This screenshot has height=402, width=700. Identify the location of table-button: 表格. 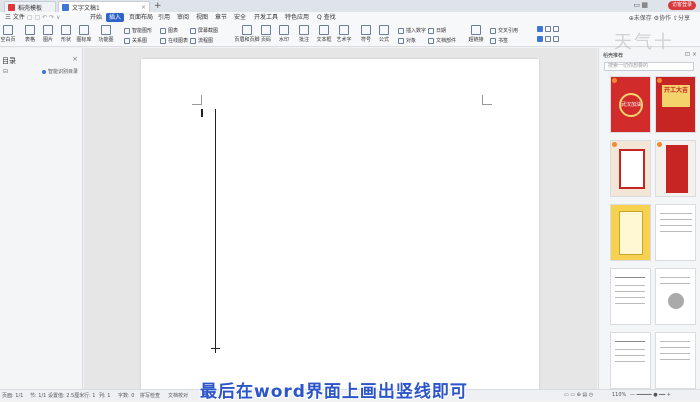
(30, 35).